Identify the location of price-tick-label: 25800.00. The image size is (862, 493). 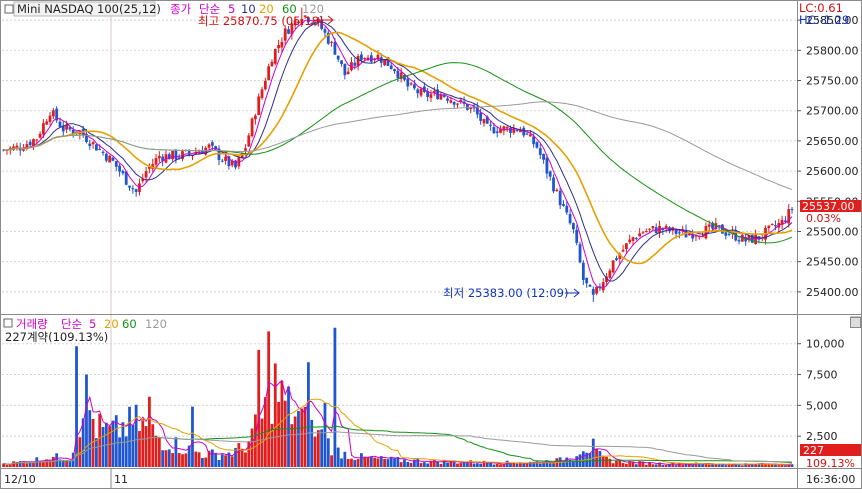
(832, 50).